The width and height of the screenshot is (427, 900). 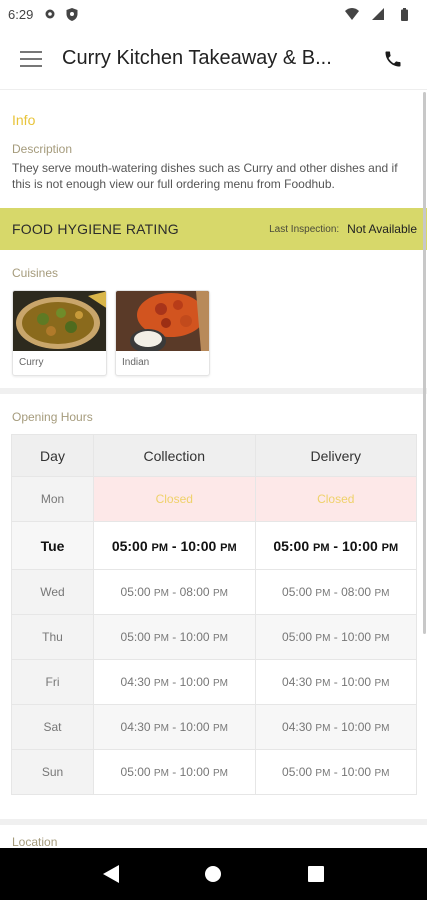 I want to click on day-cell: Wed, so click(x=52, y=592).